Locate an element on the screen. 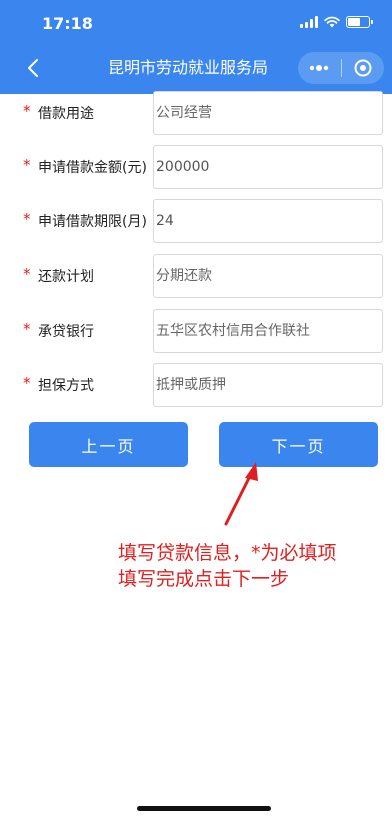 The height and width of the screenshot is (817, 392). annotation-line-2: 填写完成点击下一步 is located at coordinates (204, 579).